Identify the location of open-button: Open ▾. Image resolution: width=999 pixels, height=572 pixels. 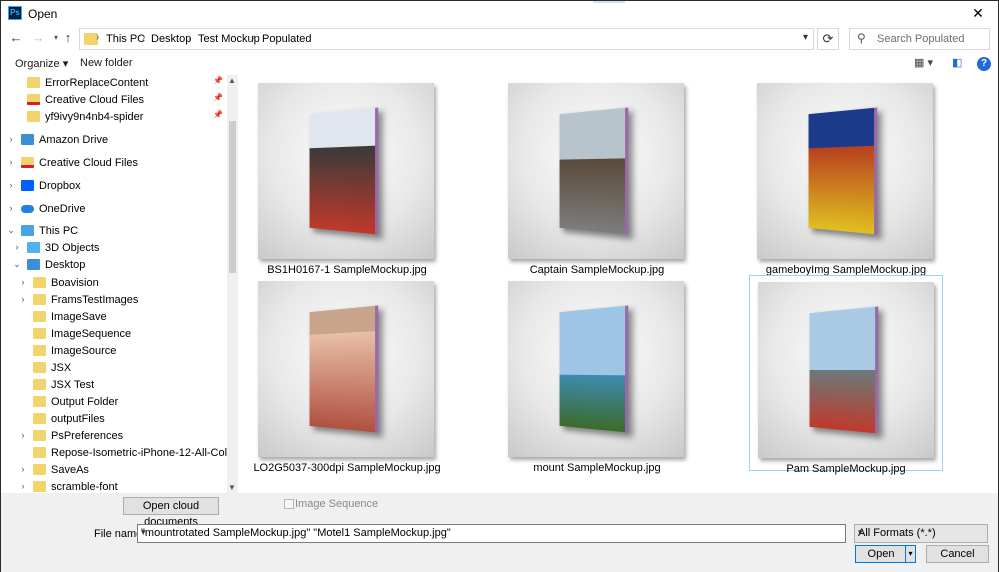
(885, 554).